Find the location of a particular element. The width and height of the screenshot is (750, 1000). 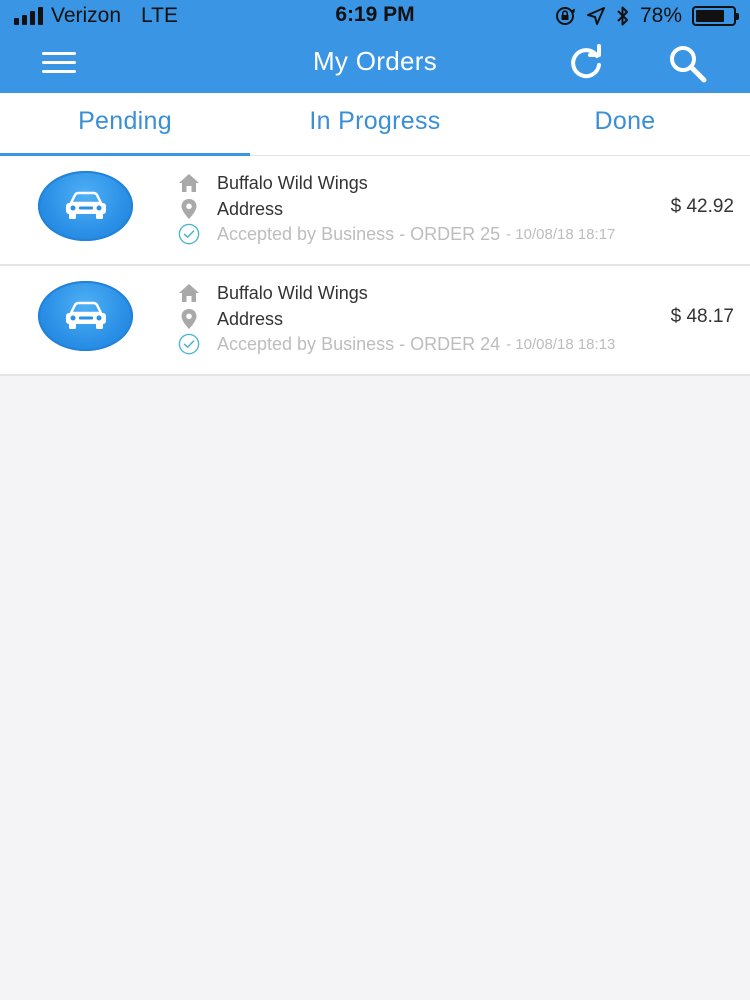

order-status-tabs: Pending In Progress Done is located at coordinates (375, 124).